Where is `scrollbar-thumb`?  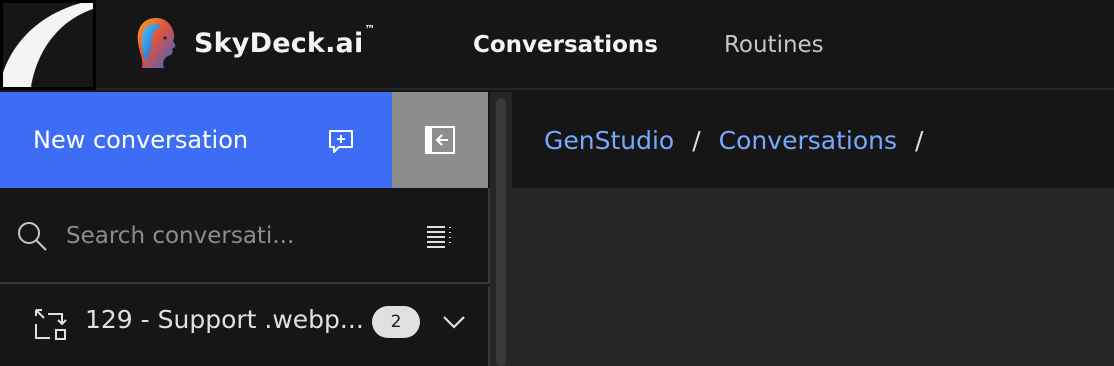 scrollbar-thumb is located at coordinates (501, 232).